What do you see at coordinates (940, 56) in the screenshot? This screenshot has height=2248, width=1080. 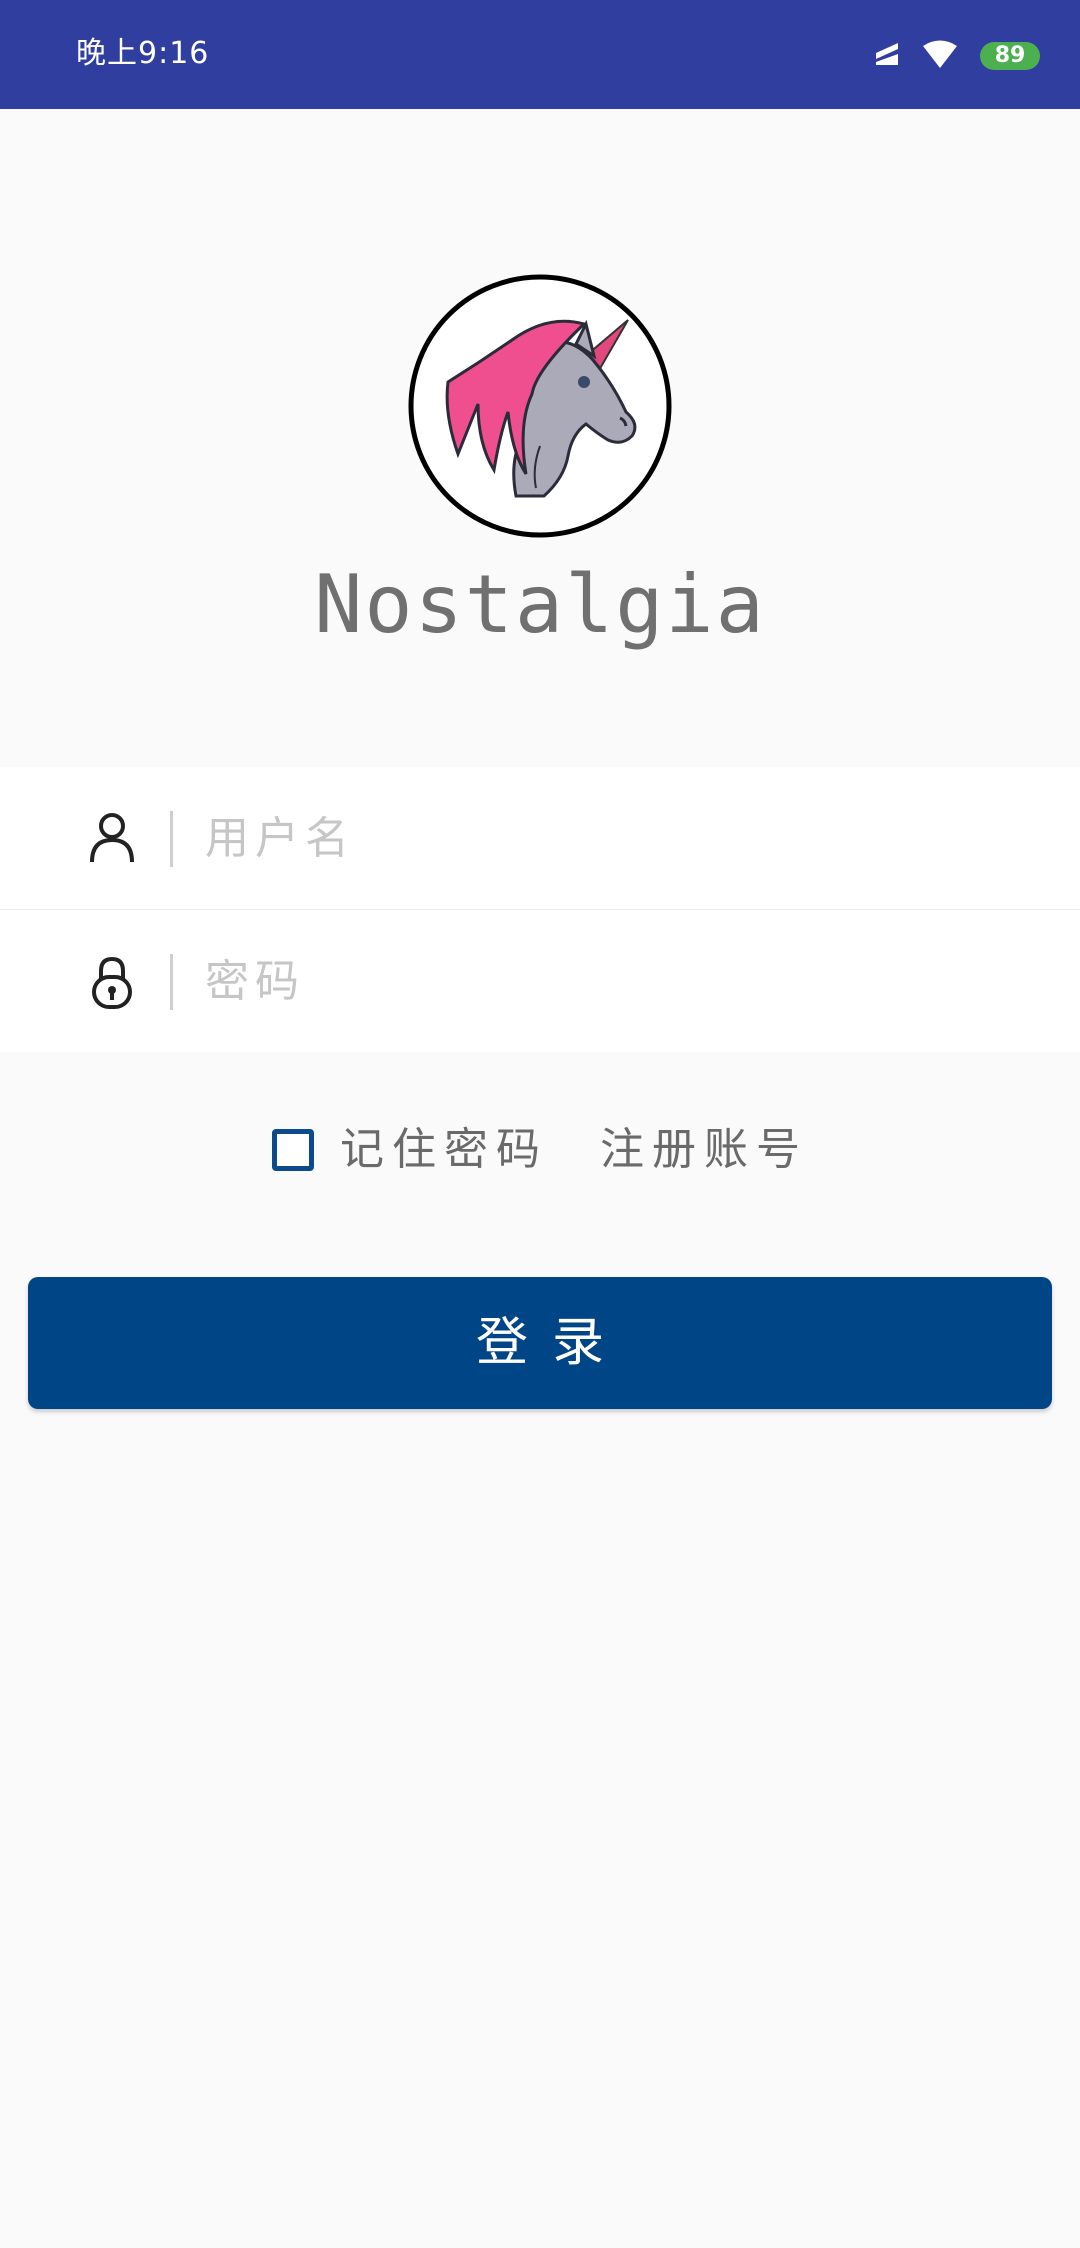 I see `wifi-icon` at bounding box center [940, 56].